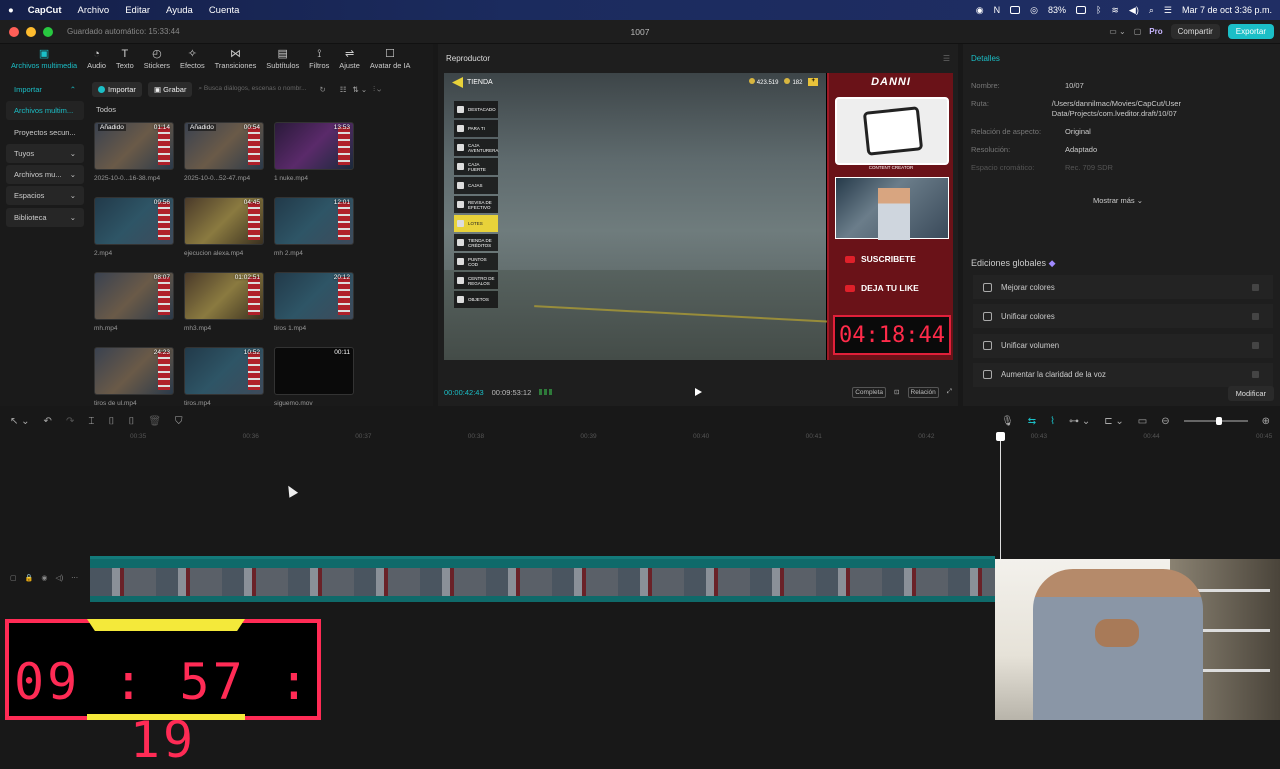  What do you see at coordinates (96, 61) in the screenshot?
I see `toolbar-audio: ◔ Audio` at bounding box center [96, 61].